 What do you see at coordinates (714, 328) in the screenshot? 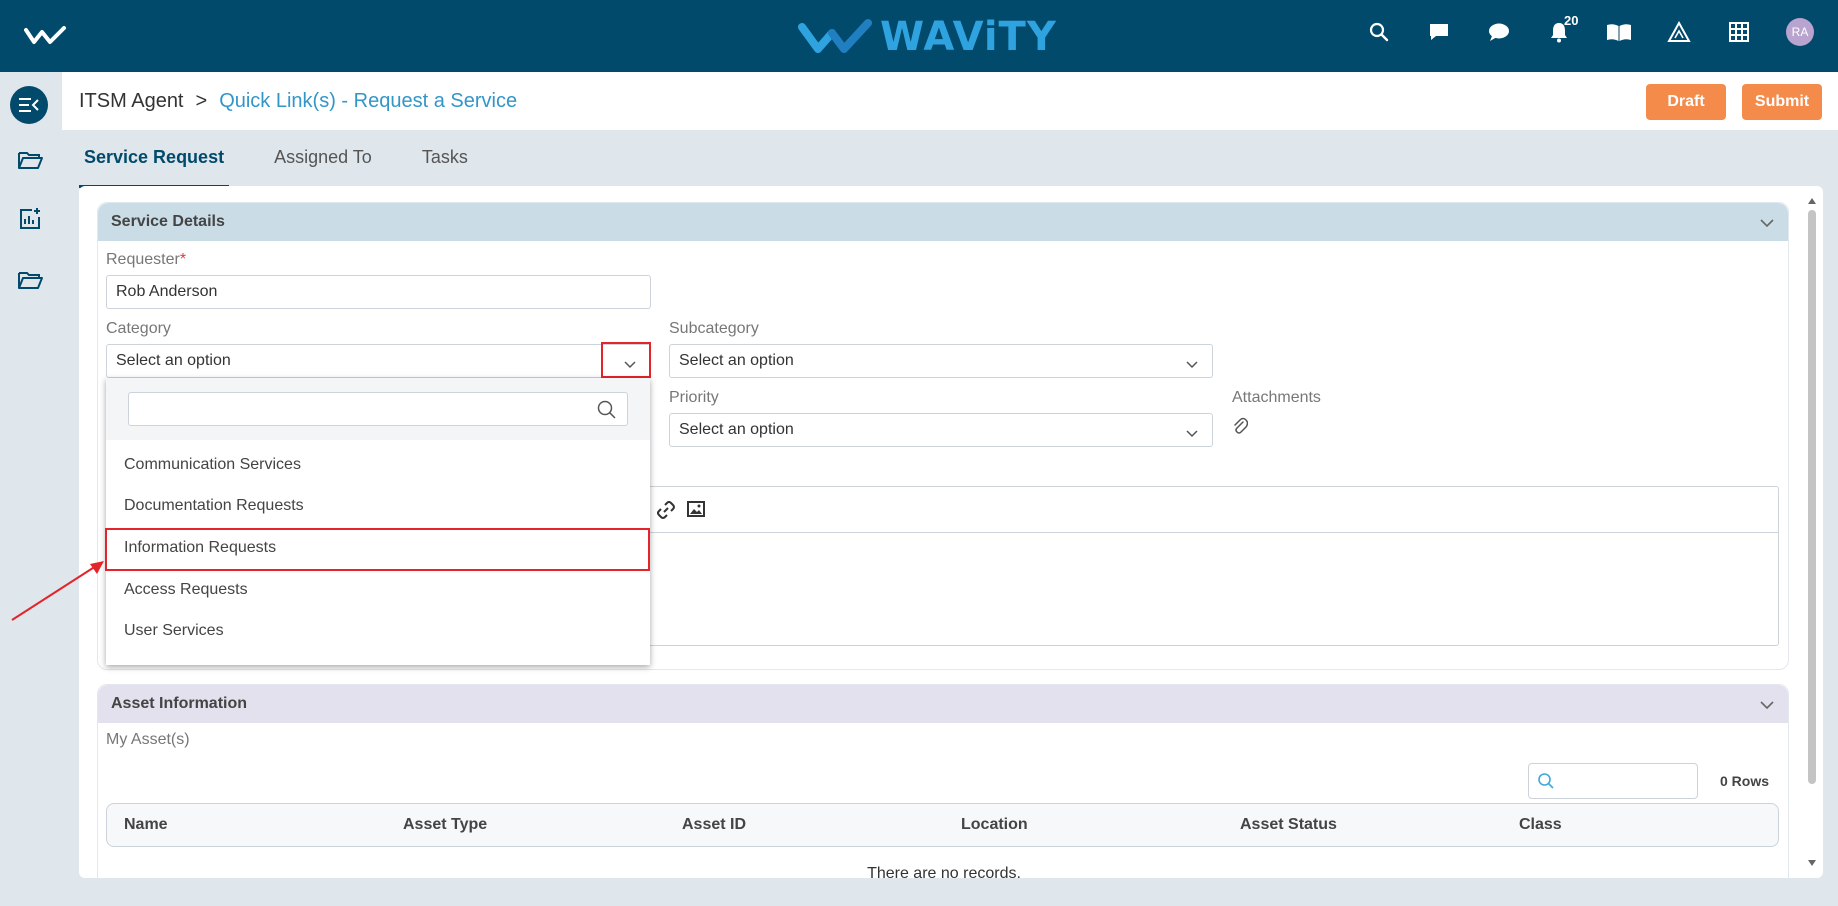
I see `subcategory-label: Subcategory` at bounding box center [714, 328].